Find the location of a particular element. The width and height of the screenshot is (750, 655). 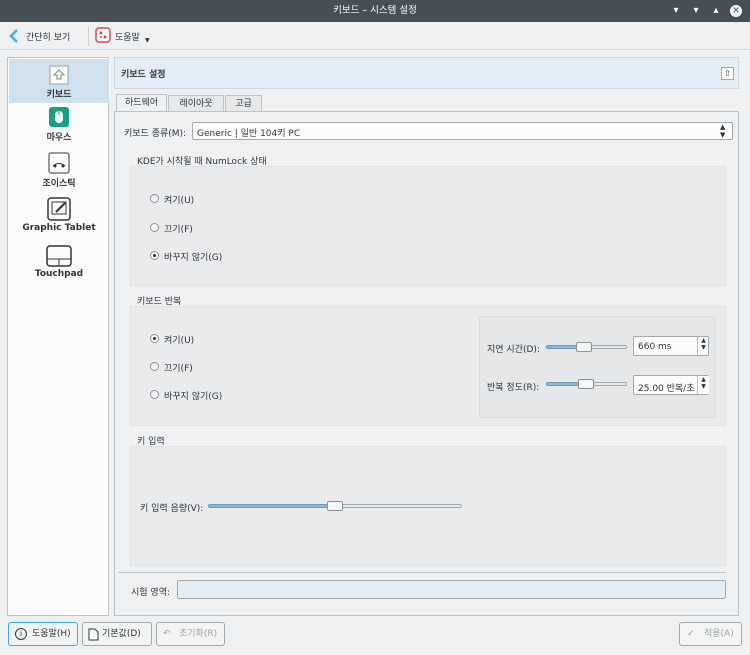

tab-advanced: 고급 is located at coordinates (243, 103).